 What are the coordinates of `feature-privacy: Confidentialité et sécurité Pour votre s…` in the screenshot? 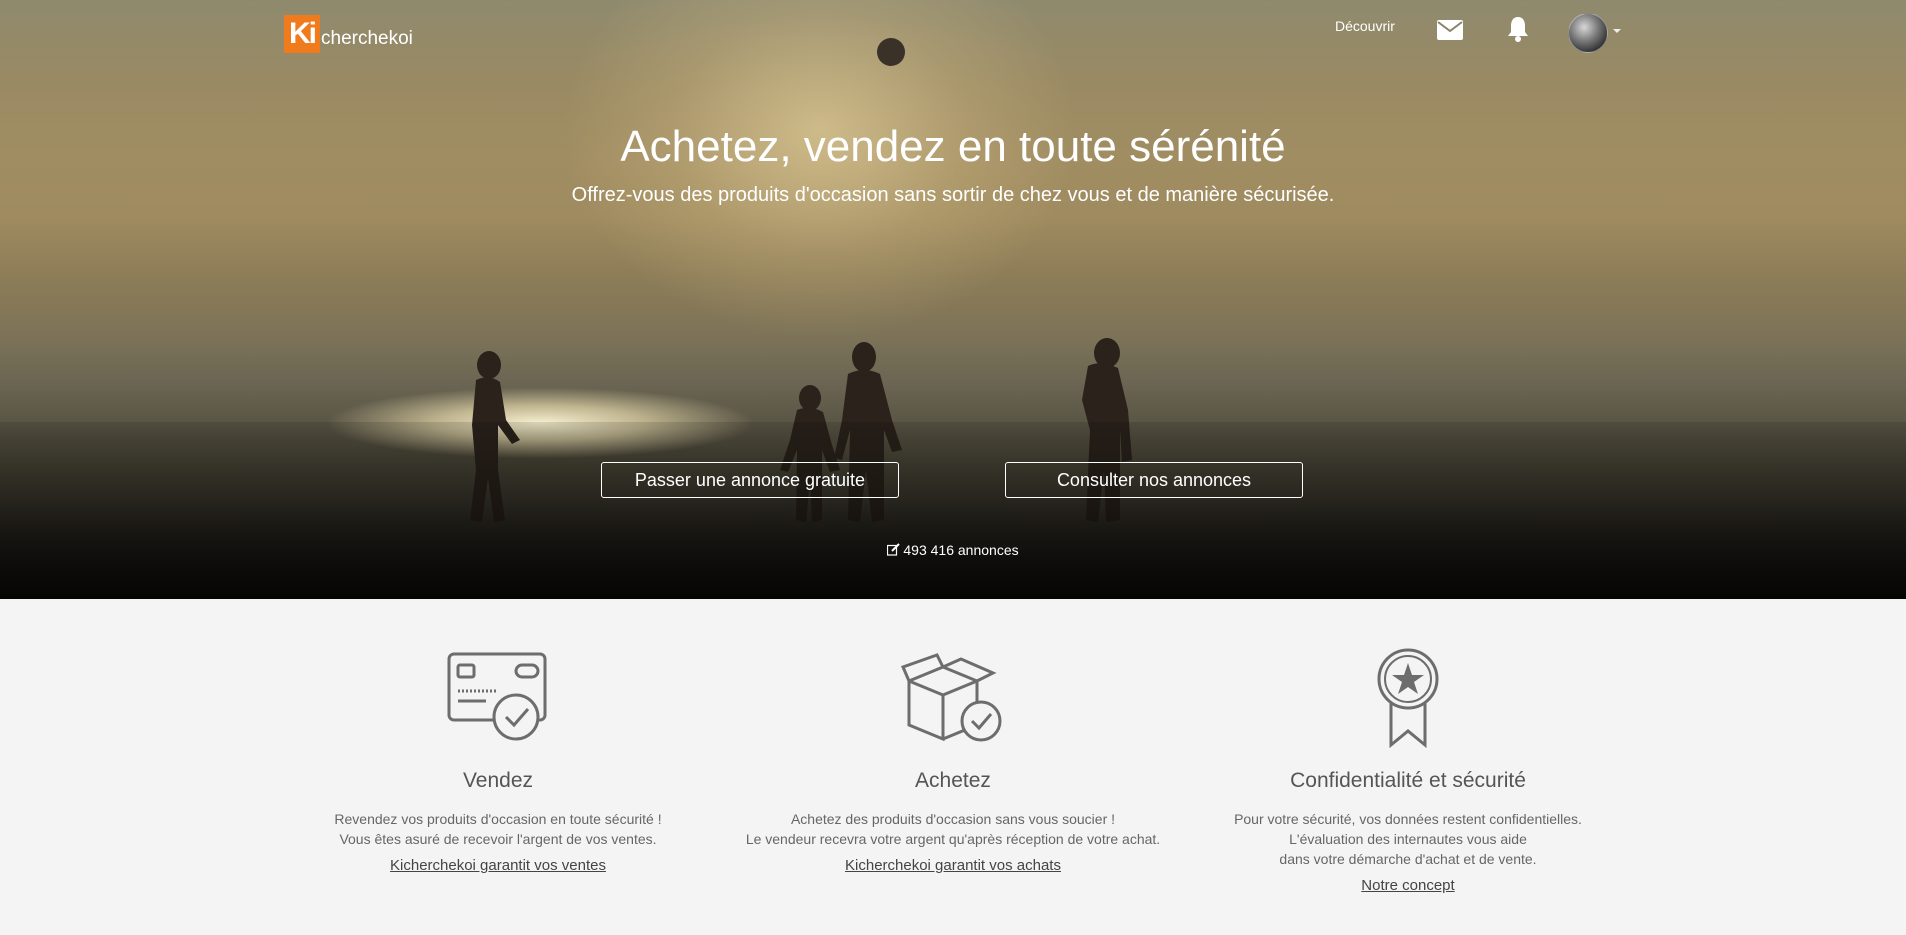 It's located at (1408, 746).